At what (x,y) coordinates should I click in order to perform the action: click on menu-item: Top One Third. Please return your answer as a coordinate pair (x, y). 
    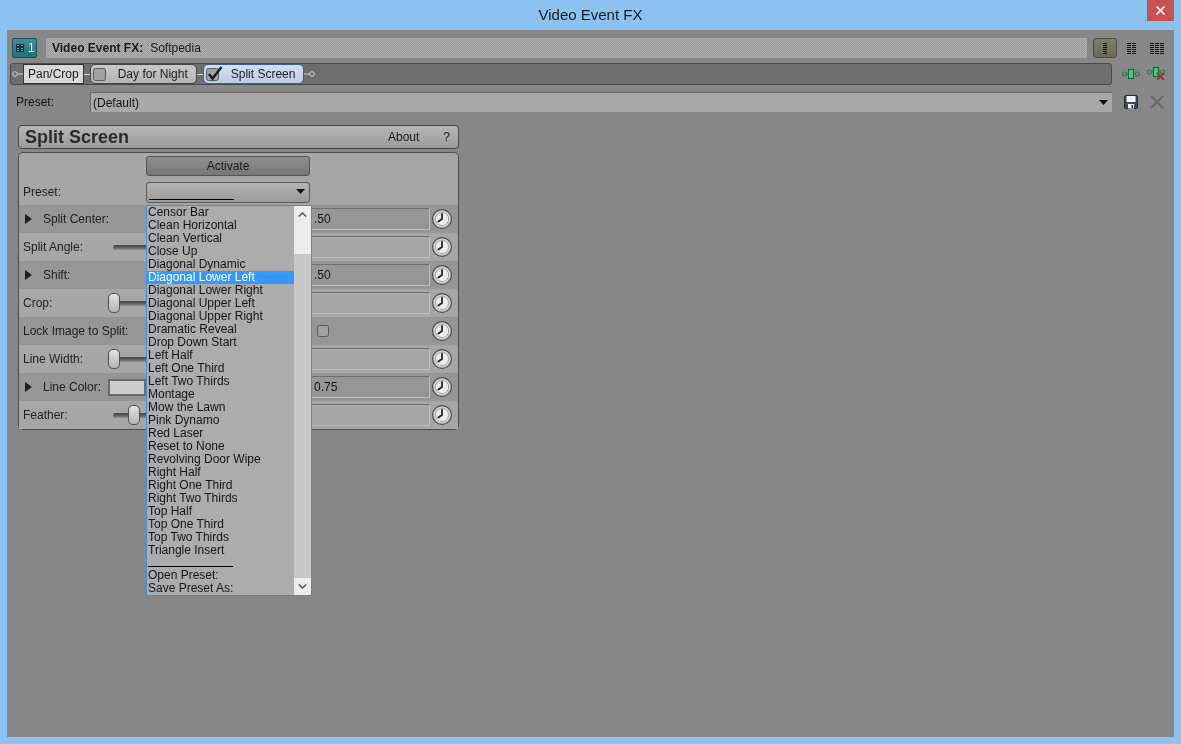
    Looking at the image, I should click on (220, 524).